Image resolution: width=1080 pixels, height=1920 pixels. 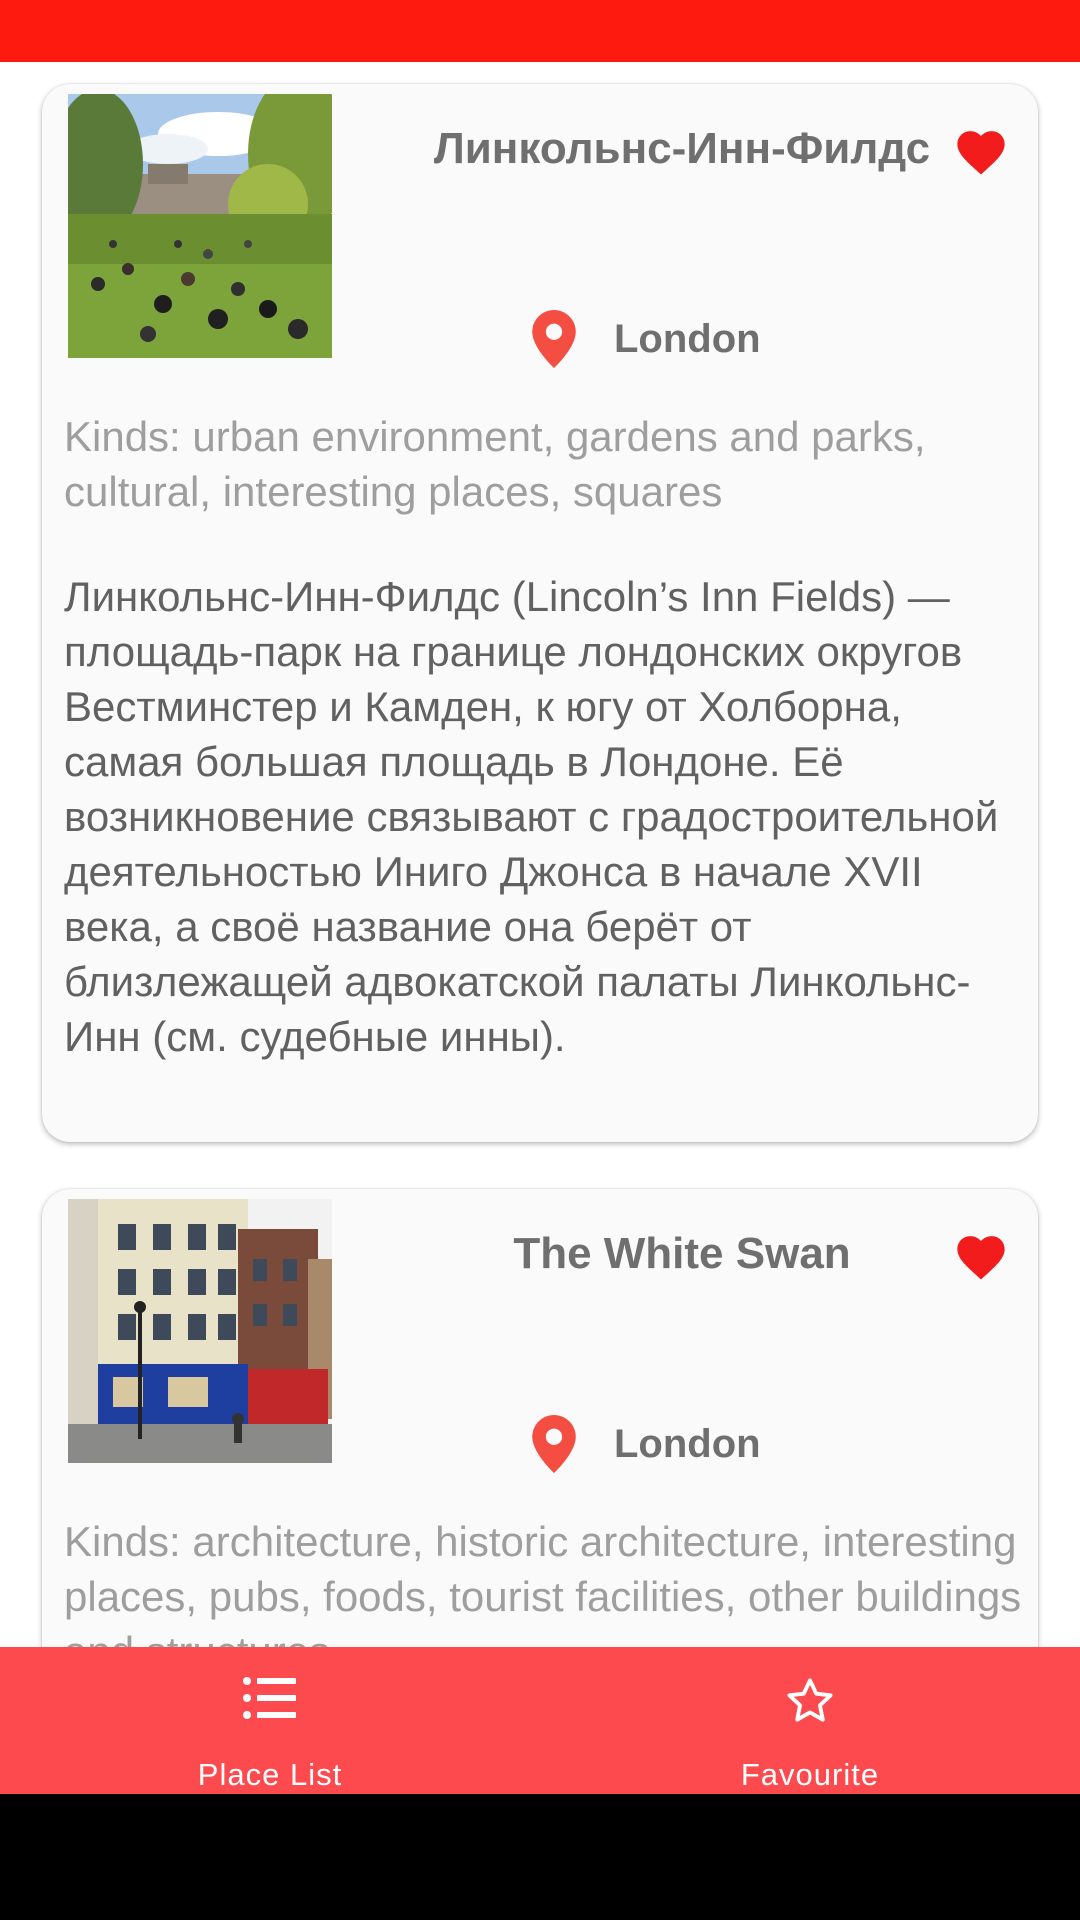 What do you see at coordinates (810, 1774) in the screenshot?
I see `nav-label-favourite: Favourite` at bounding box center [810, 1774].